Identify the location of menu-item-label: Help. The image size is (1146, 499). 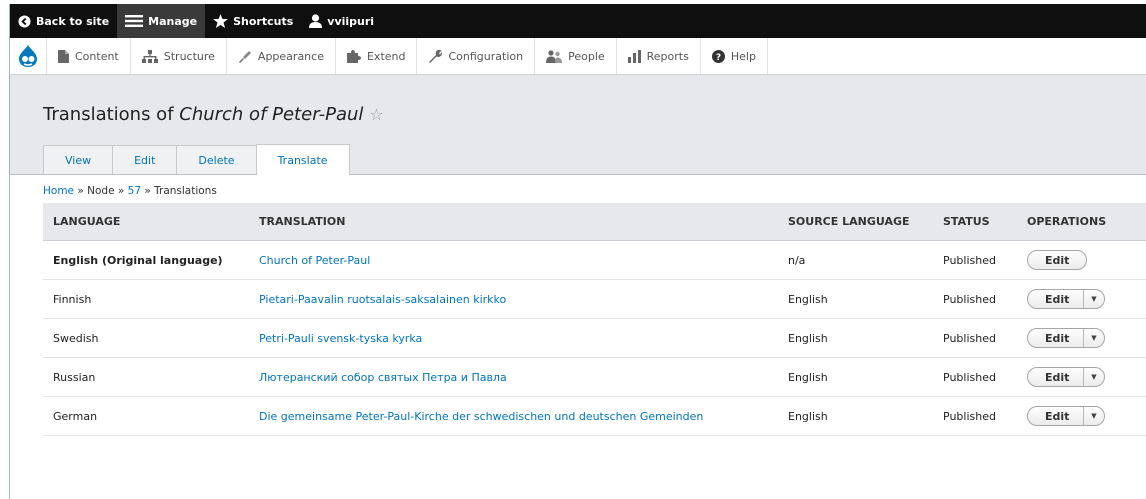
(743, 56).